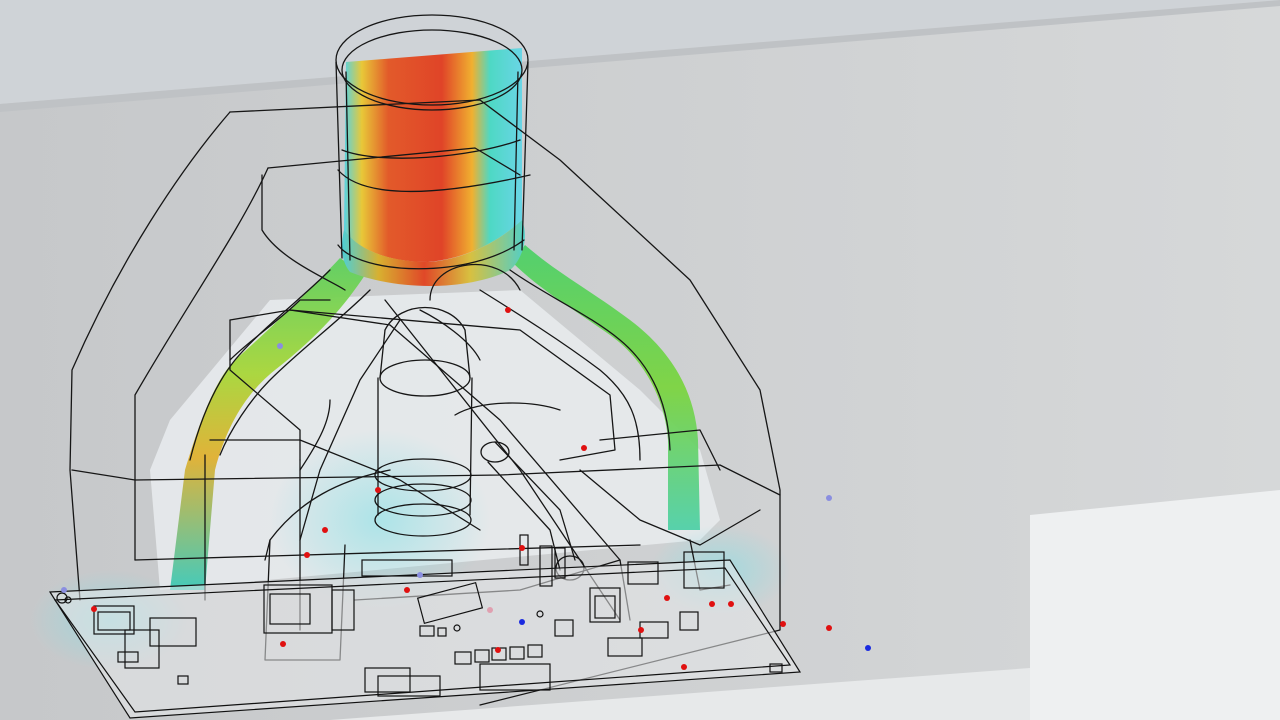 The image size is (1280, 720). What do you see at coordinates (490, 610) in the screenshot?
I see `particle-pink` at bounding box center [490, 610].